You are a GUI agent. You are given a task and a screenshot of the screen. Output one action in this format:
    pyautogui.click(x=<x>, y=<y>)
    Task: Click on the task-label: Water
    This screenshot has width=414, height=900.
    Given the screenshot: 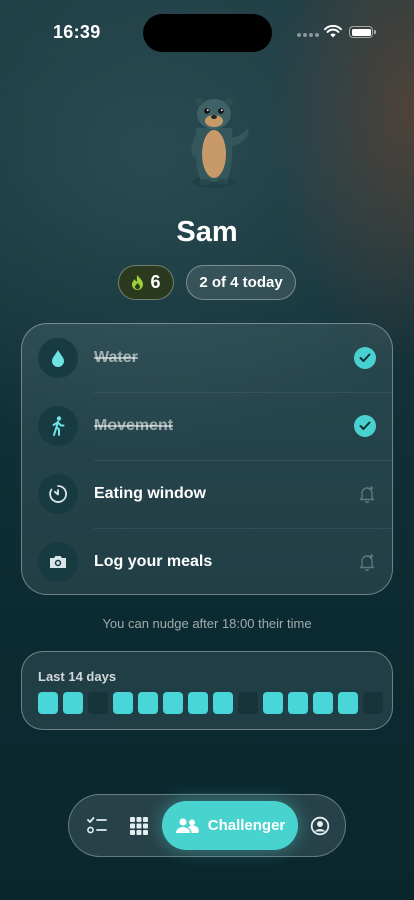 What is the action you would take?
    pyautogui.click(x=116, y=357)
    